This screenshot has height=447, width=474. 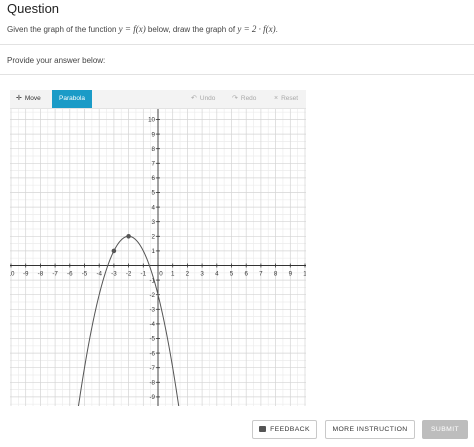 What do you see at coordinates (19, 98) in the screenshot?
I see `move-icon: ✛` at bounding box center [19, 98].